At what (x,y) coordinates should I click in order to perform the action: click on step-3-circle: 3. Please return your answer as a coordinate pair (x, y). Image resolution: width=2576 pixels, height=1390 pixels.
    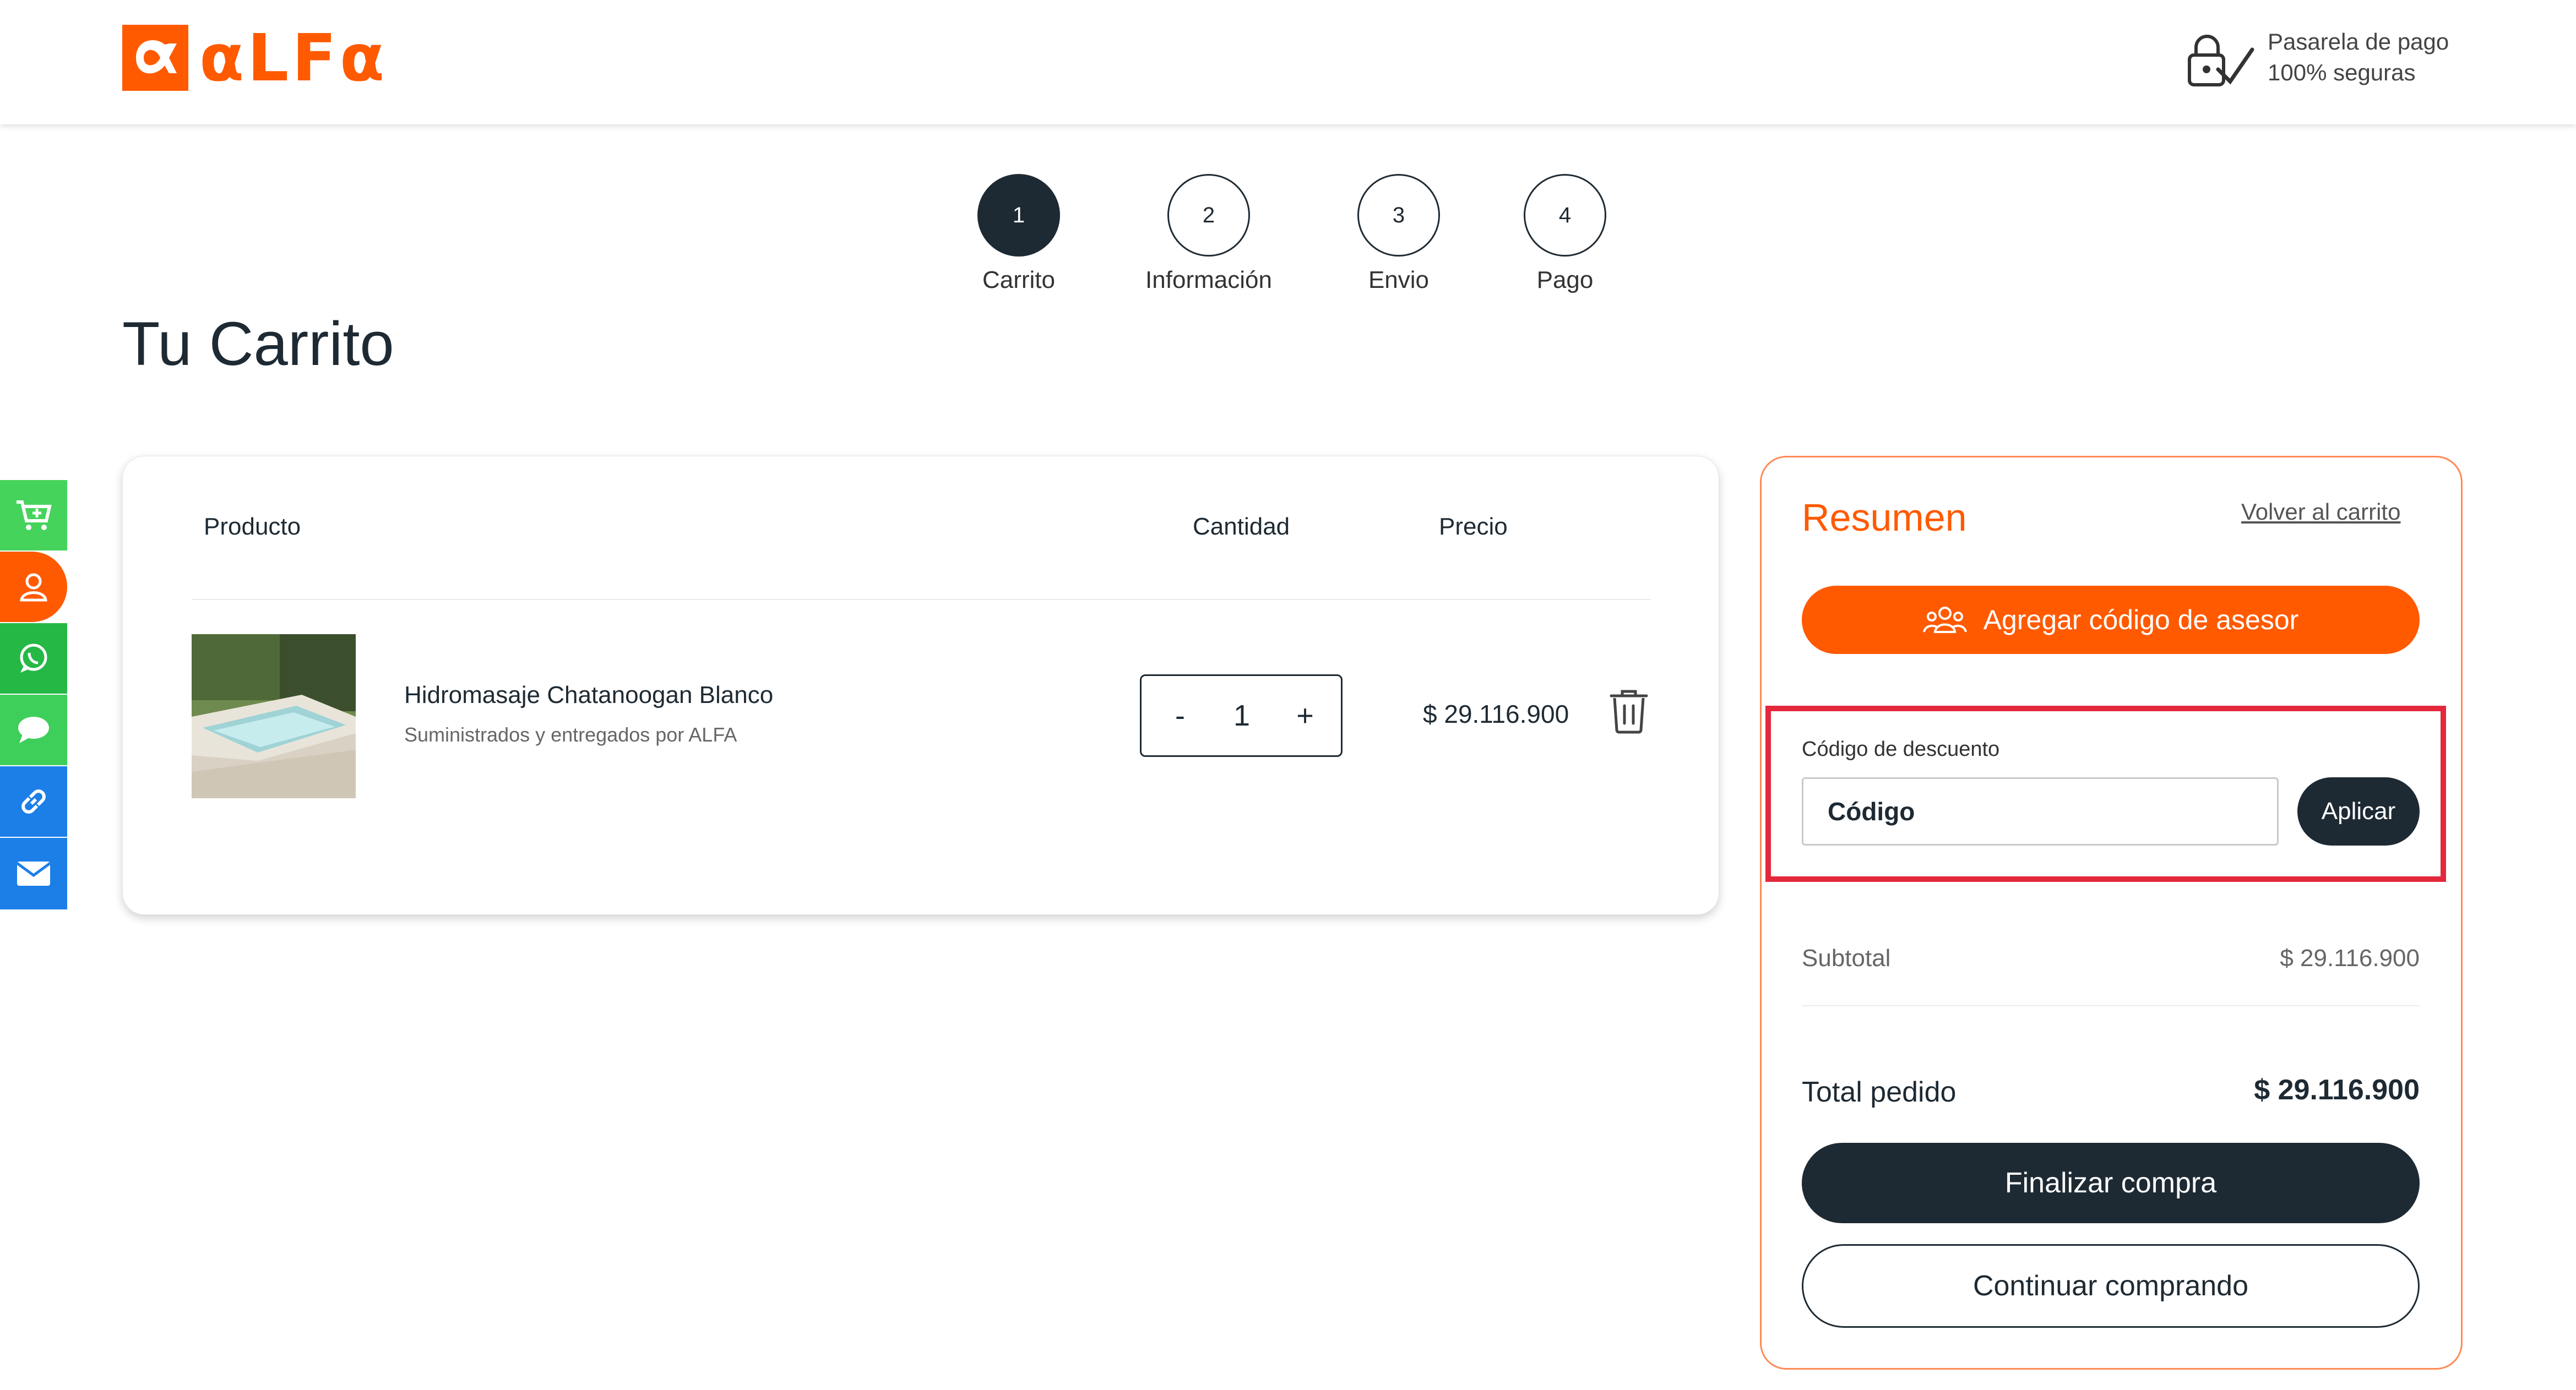
    Looking at the image, I should click on (1398, 215).